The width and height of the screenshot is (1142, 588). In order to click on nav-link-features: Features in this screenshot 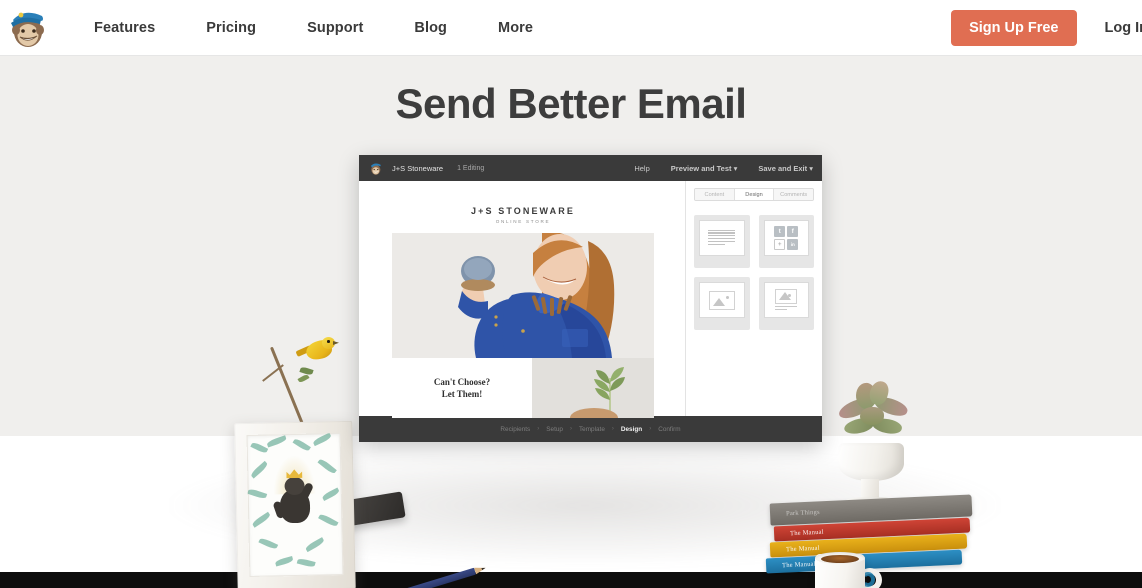, I will do `click(124, 28)`.